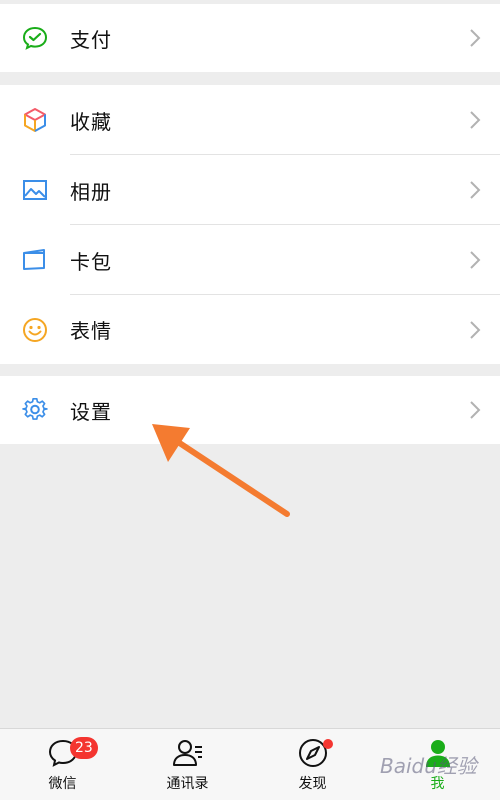 This screenshot has height=800, width=500. Describe the element at coordinates (62, 764) in the screenshot. I see `tab-chats: 23 微信` at that location.